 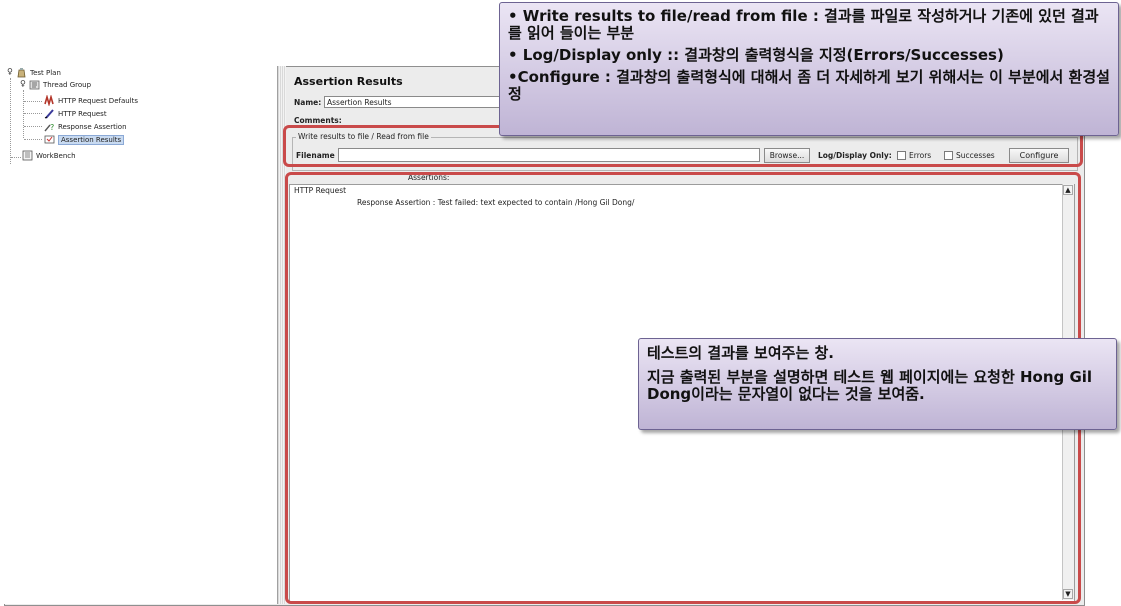 I want to click on tree-item-test-plan: Test Plan, so click(x=38, y=72).